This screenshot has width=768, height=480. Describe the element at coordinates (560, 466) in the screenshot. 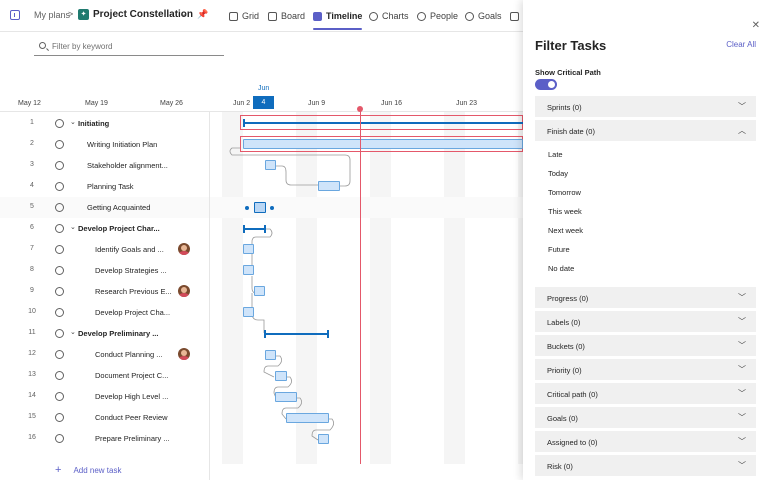

I see `filter-section-label: Risk (0)` at that location.